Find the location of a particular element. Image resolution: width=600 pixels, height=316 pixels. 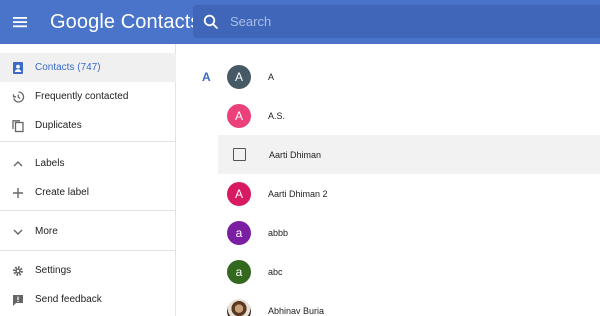

search-input is located at coordinates (380, 21).